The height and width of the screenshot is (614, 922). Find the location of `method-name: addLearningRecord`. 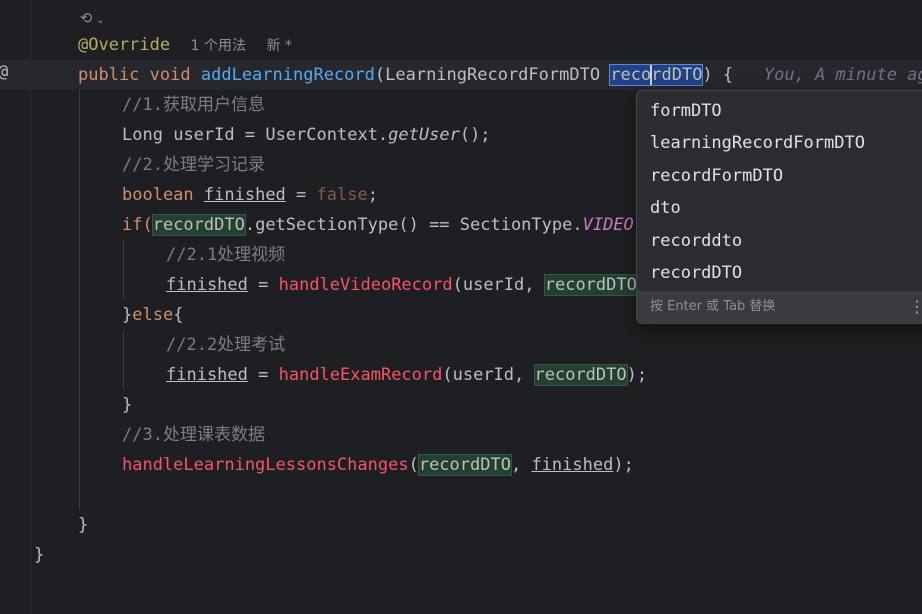

method-name: addLearningRecord is located at coordinates (287, 75).